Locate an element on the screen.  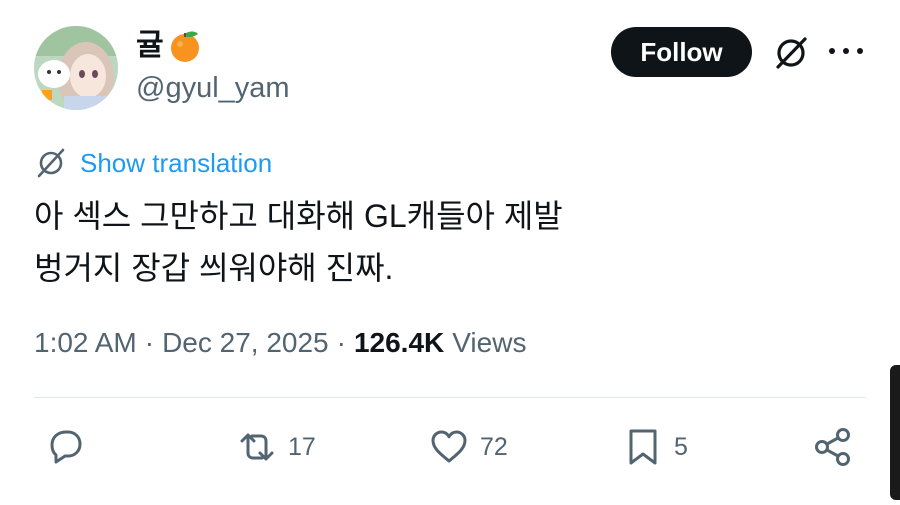
divider is located at coordinates (450, 397).